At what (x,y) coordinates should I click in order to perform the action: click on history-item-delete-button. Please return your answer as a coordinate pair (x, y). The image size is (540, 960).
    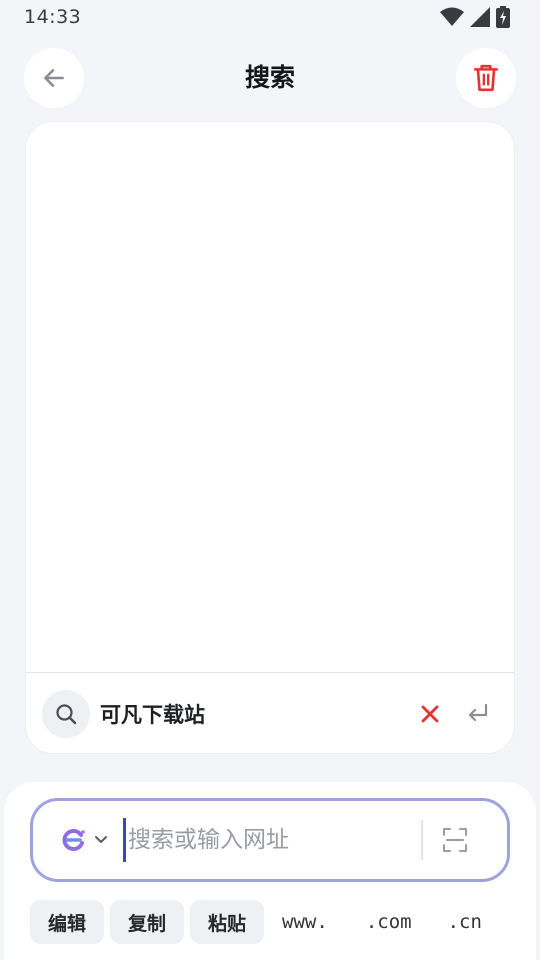
    Looking at the image, I should click on (430, 714).